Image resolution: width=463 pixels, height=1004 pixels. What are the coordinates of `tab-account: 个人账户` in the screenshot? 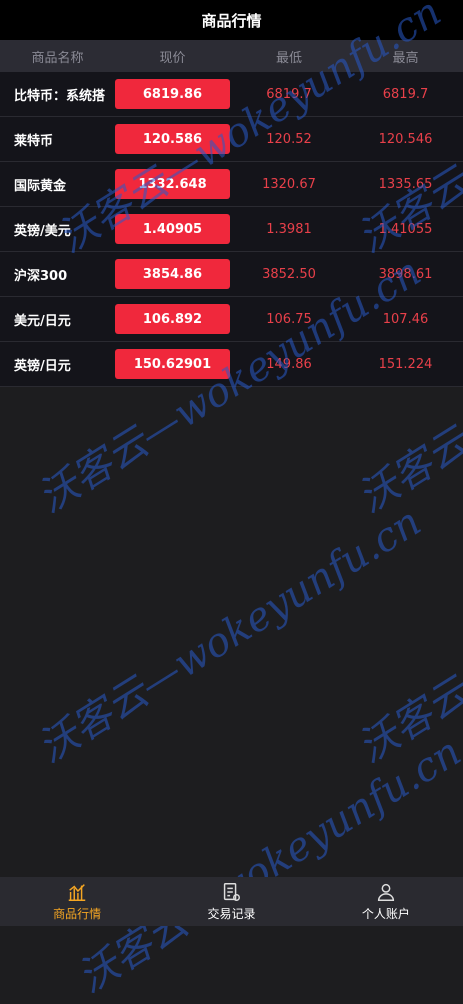 It's located at (386, 901).